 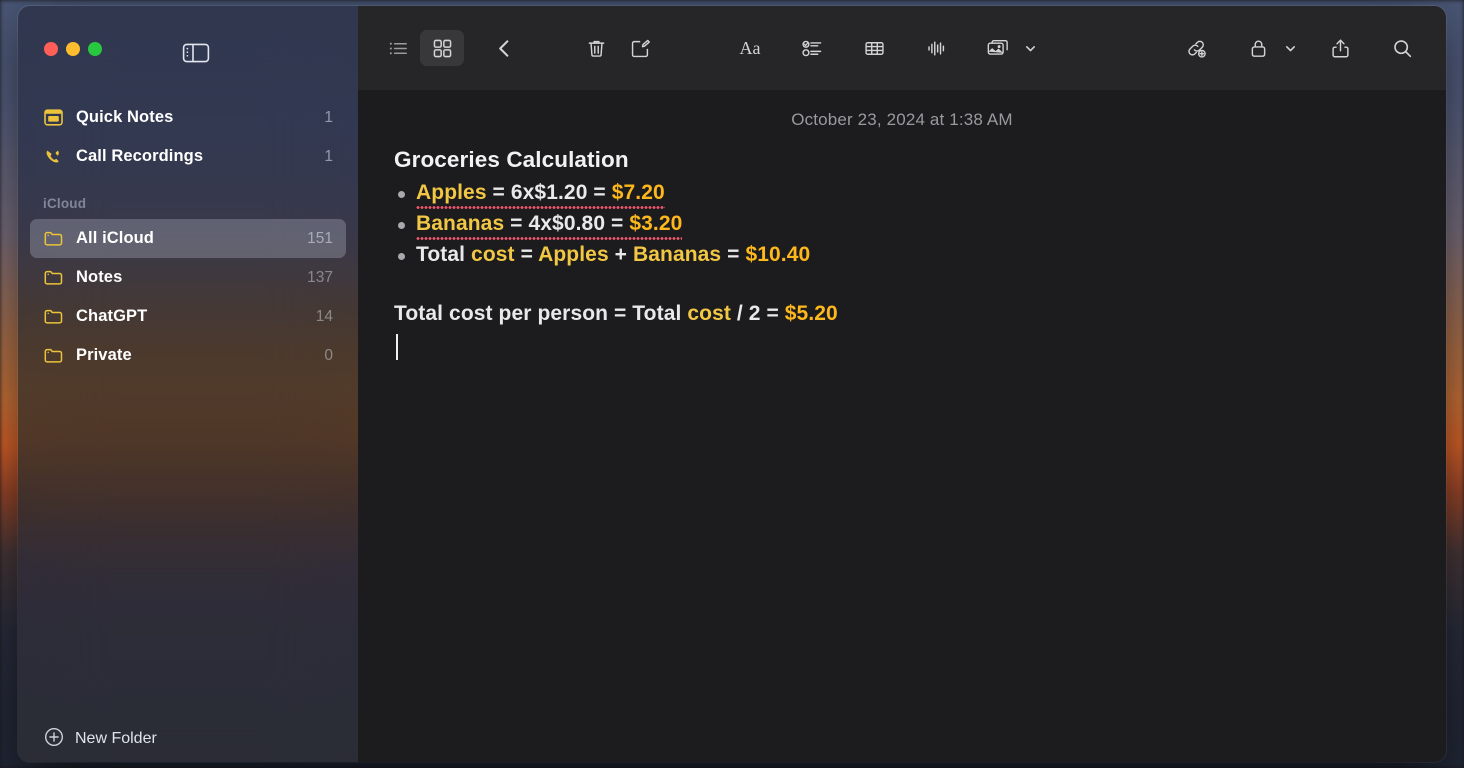 What do you see at coordinates (541, 313) in the screenshot?
I see `note-text-run: Total cost per person = Total` at bounding box center [541, 313].